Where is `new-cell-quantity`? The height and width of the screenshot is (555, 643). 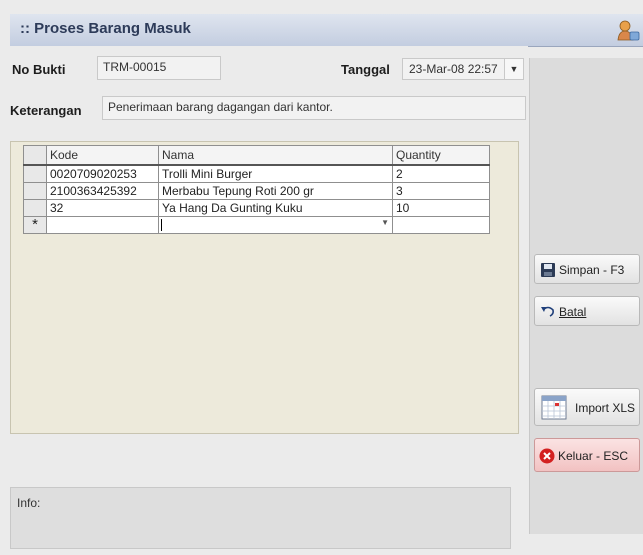
new-cell-quantity is located at coordinates (441, 225).